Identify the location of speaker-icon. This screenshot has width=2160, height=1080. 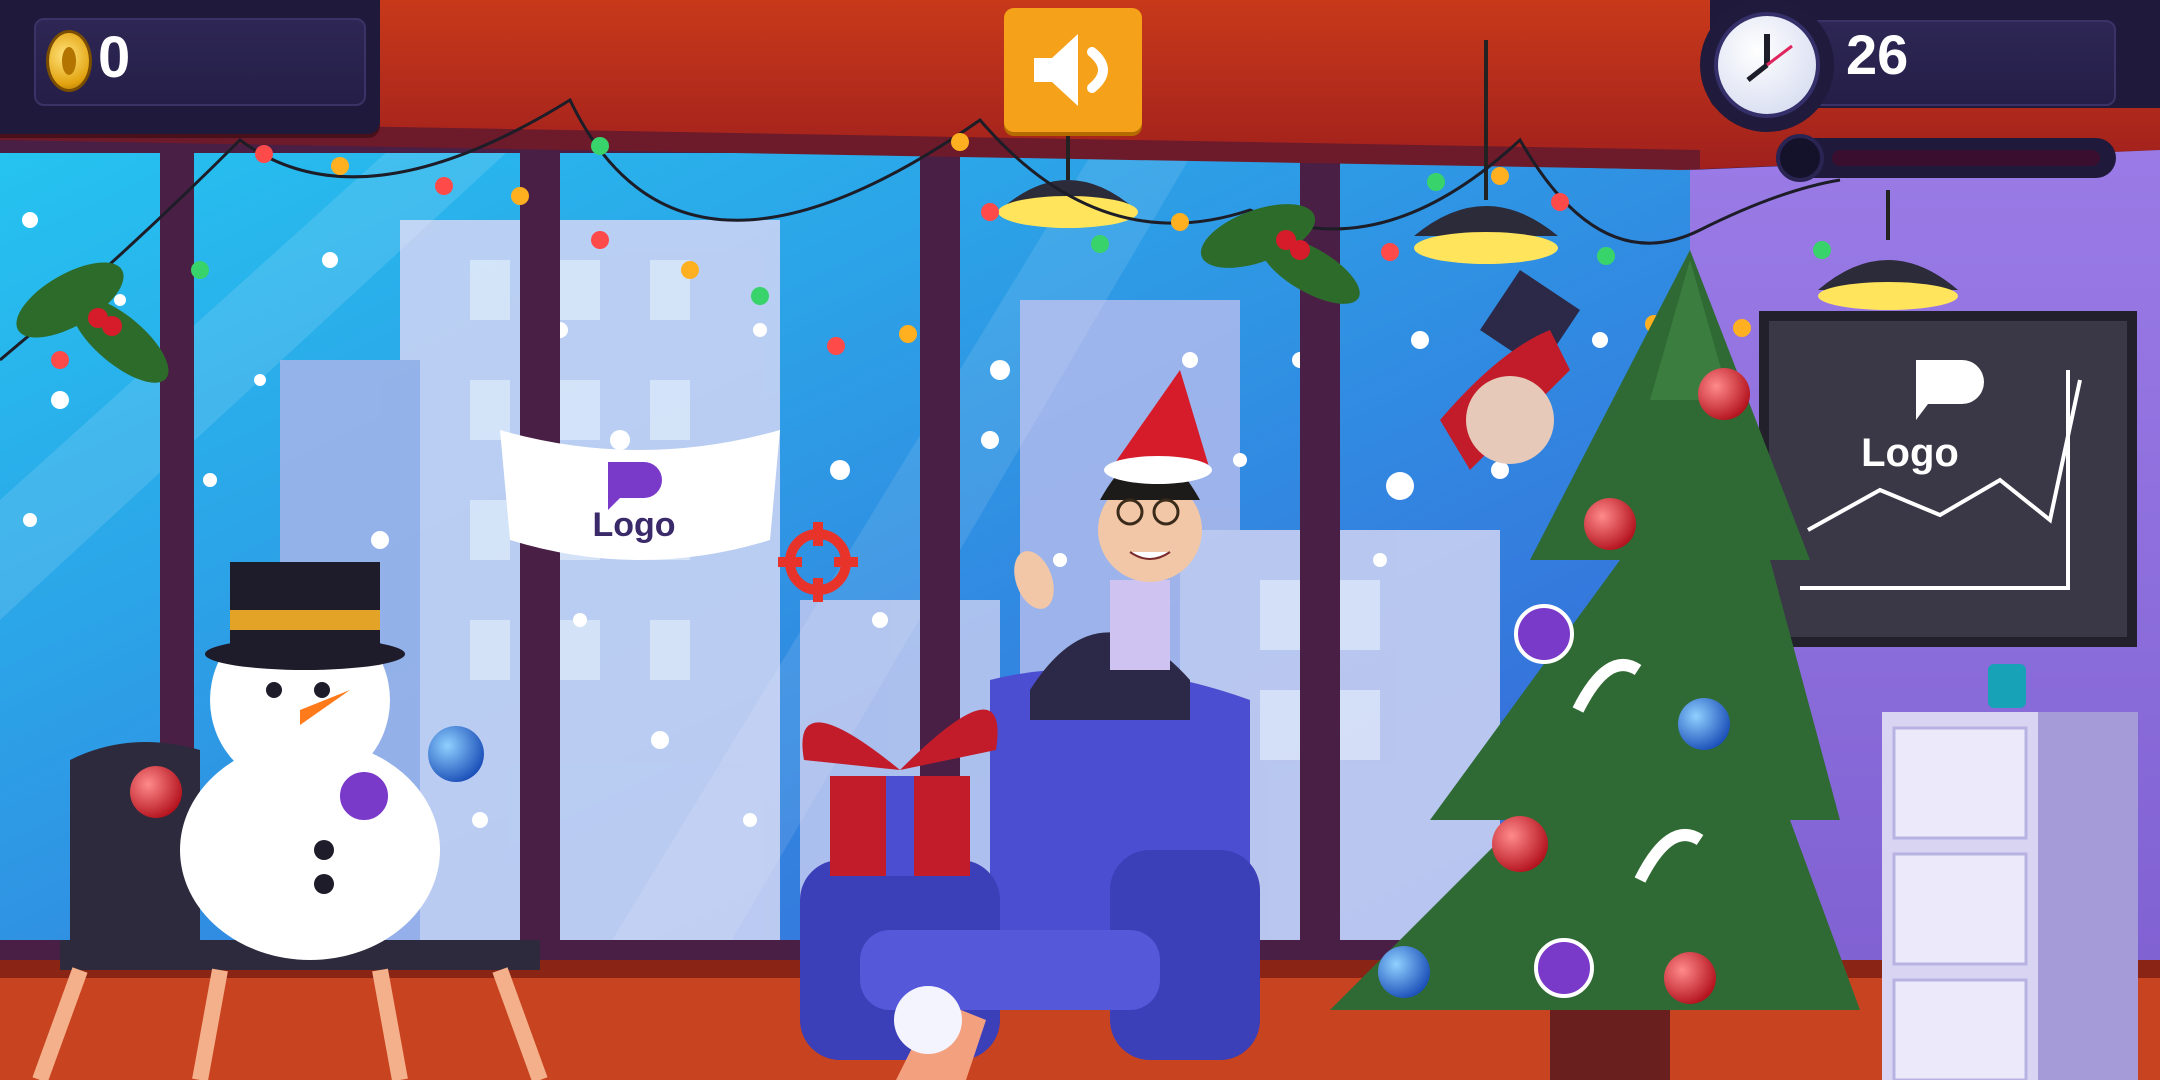
(1071, 70).